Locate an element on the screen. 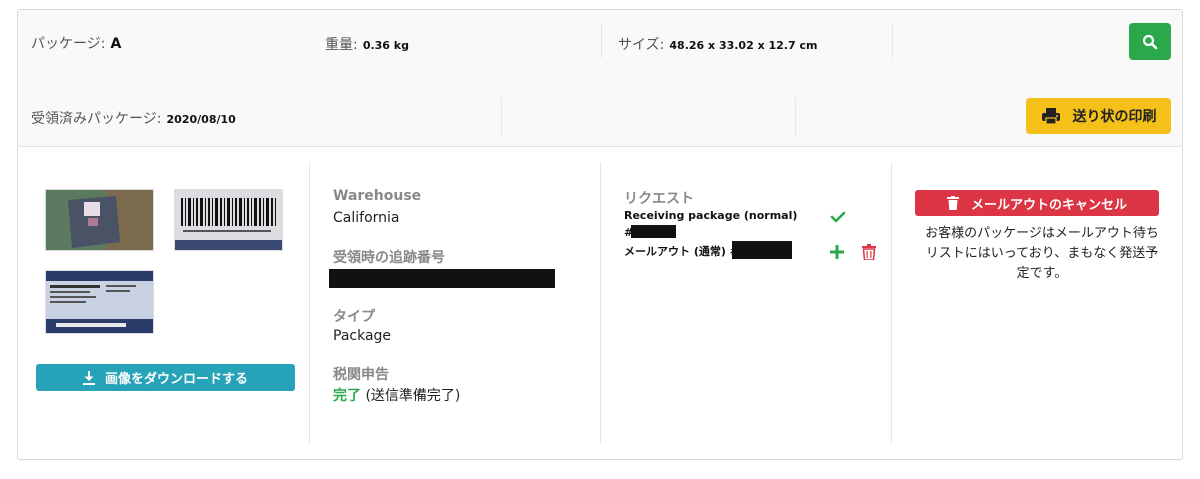  received-label: 受領済みパッケージ: is located at coordinates (96, 119).